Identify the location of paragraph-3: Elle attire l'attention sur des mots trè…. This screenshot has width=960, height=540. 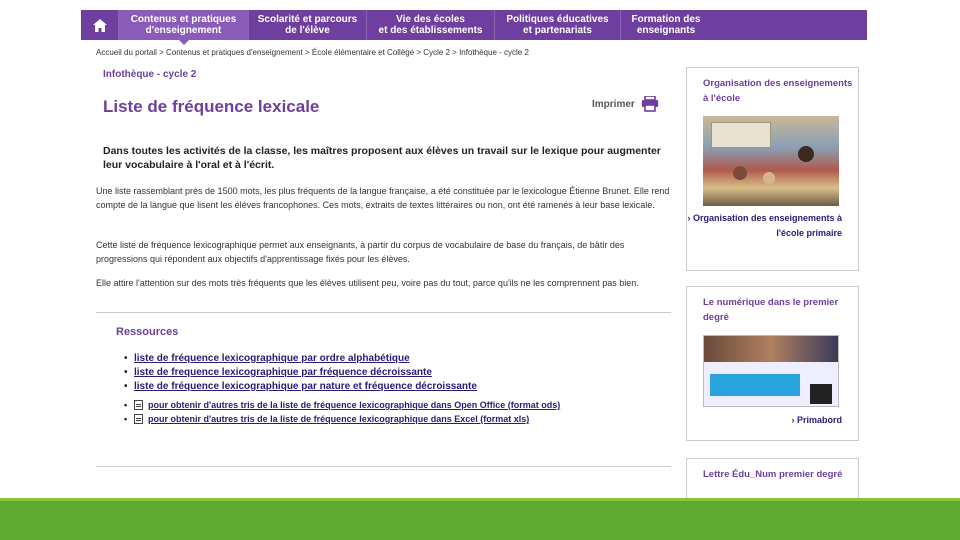
(367, 283).